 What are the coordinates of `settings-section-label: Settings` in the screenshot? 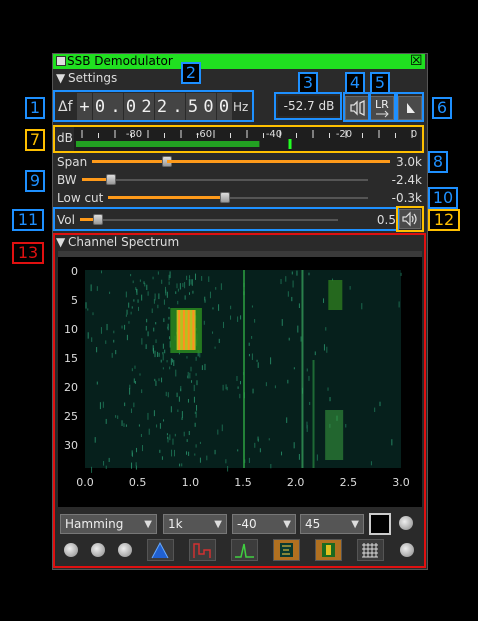 It's located at (92, 78).